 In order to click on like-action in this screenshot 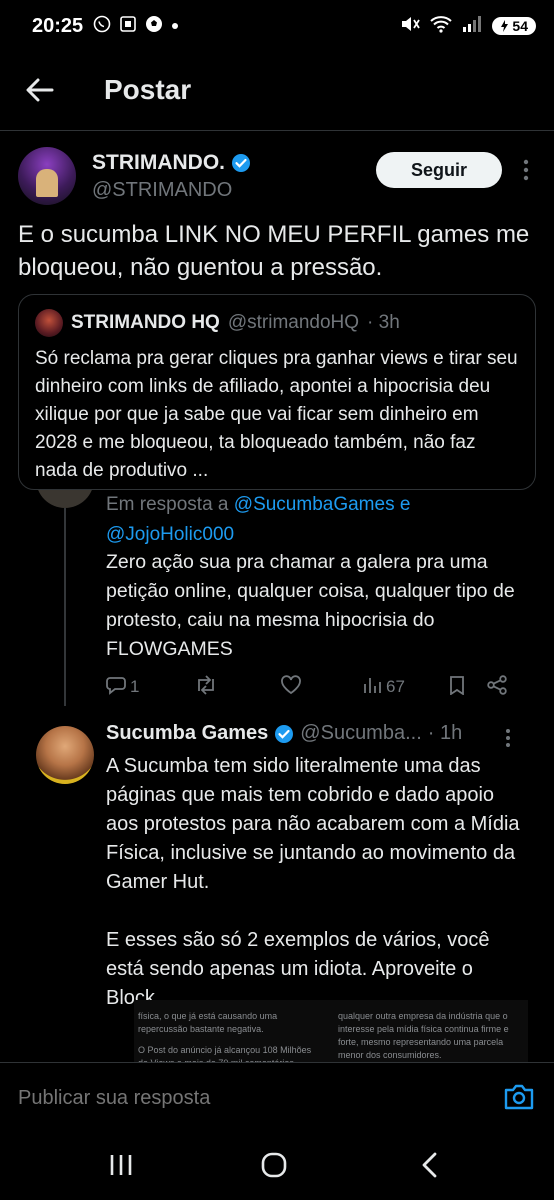, I will do `click(291, 687)`.